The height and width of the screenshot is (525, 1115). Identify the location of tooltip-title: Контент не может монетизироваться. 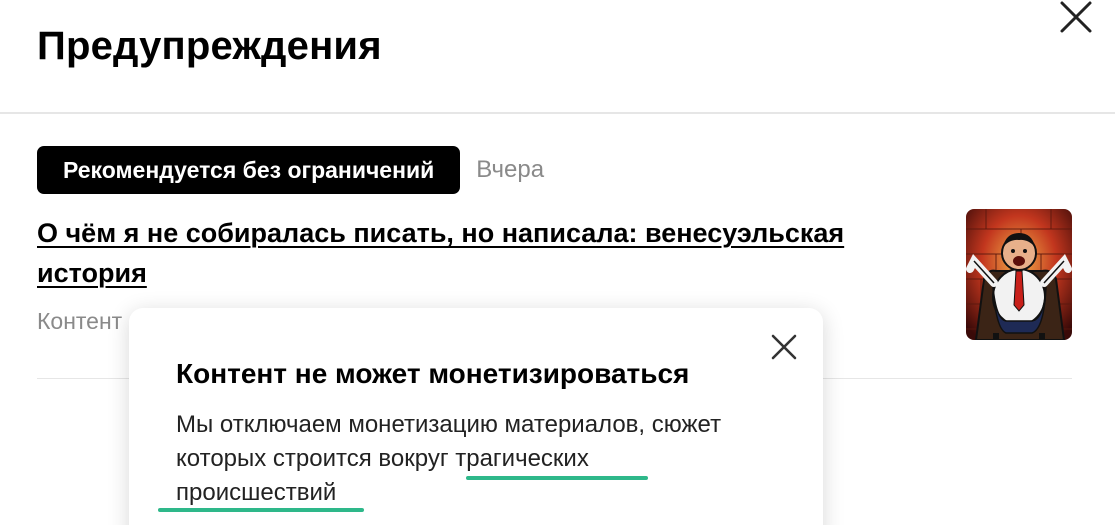
(433, 373).